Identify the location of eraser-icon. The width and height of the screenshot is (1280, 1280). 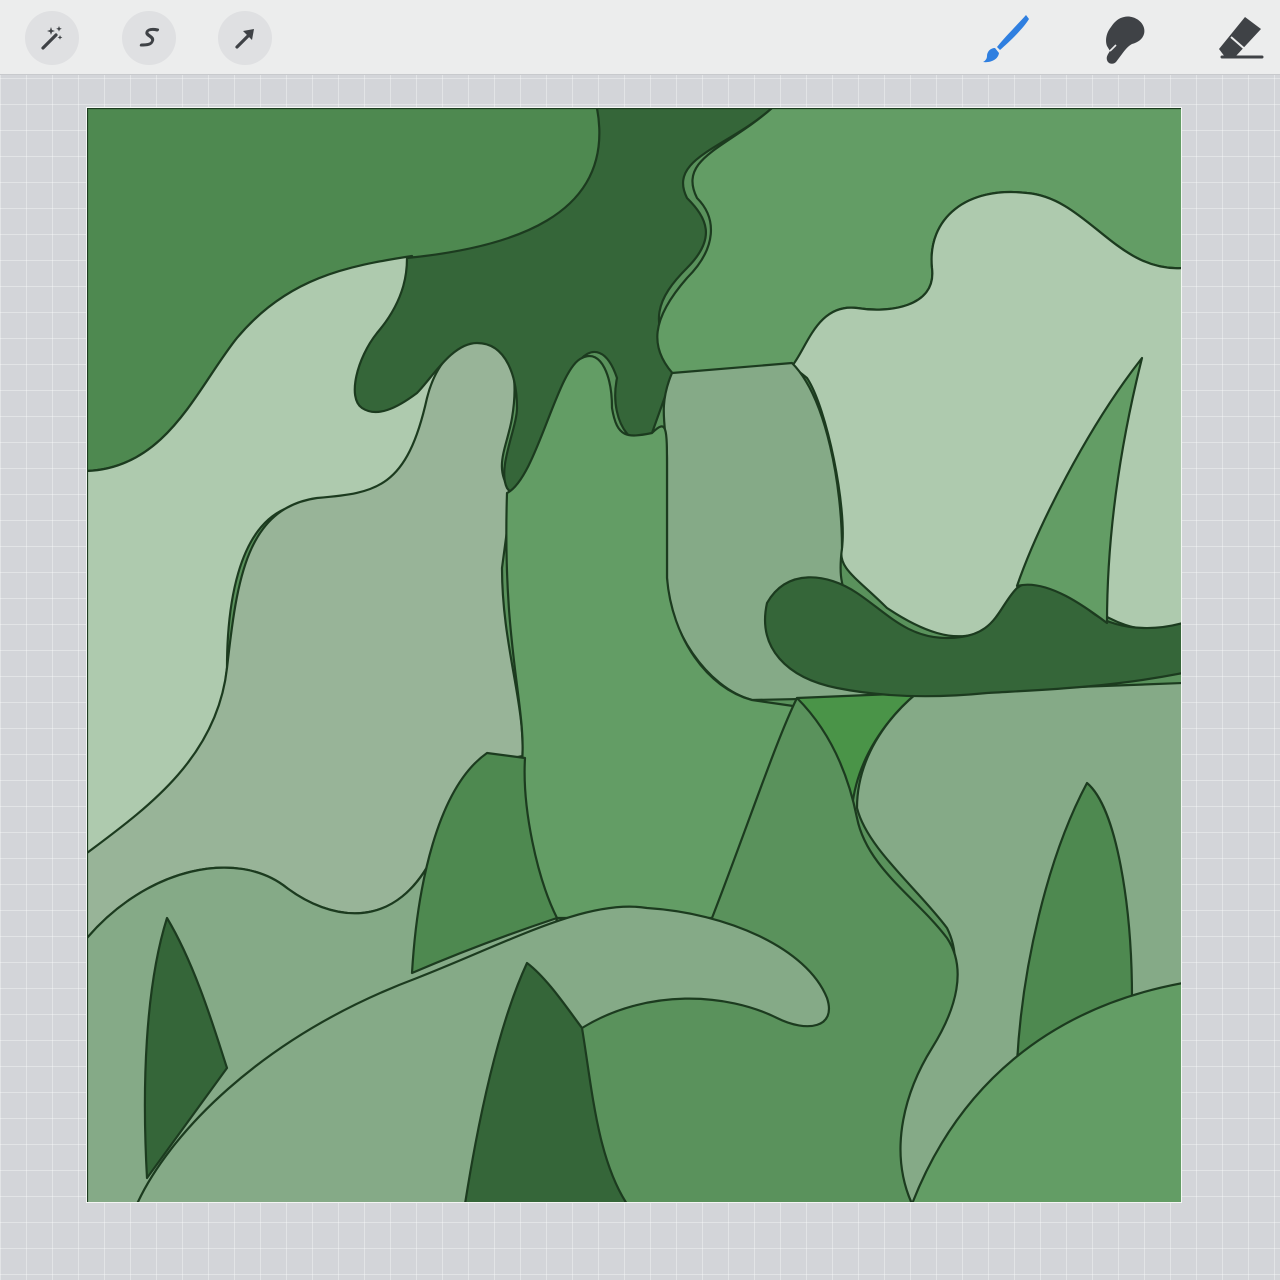
(1241, 38).